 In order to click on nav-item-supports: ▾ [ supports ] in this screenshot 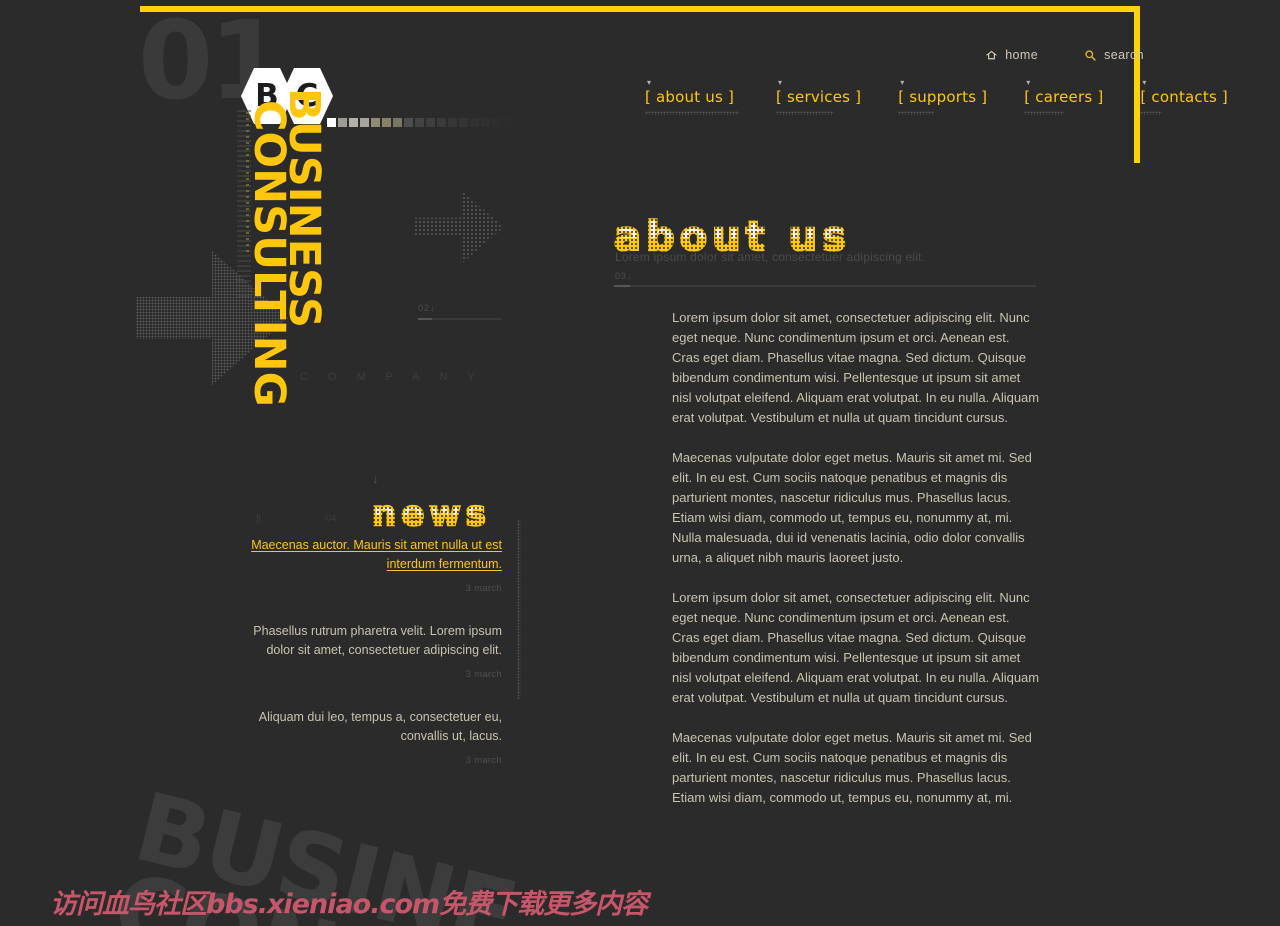, I will do `click(942, 97)`.